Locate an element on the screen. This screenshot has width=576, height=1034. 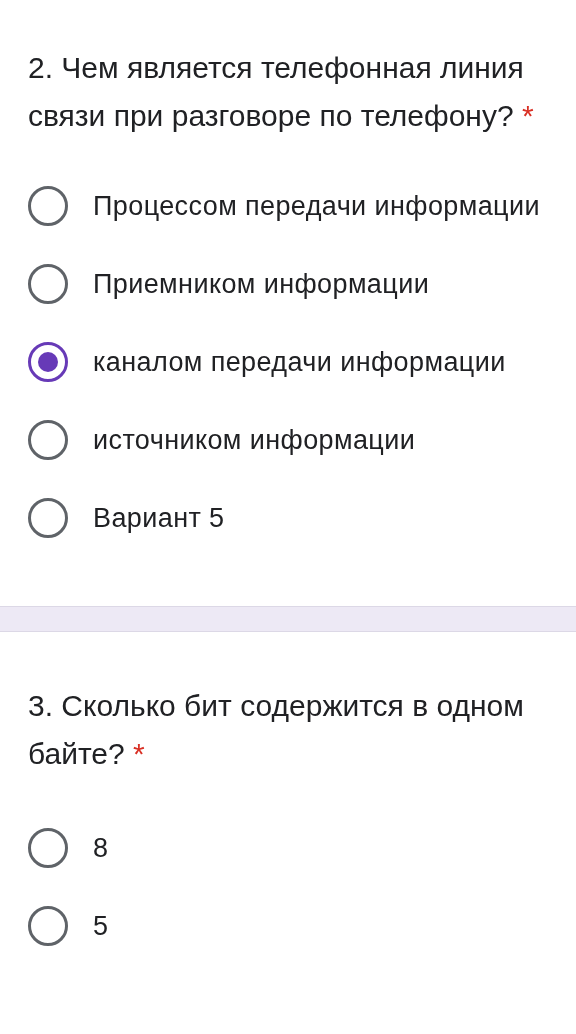
option-label: 8 is located at coordinates (110, 848).